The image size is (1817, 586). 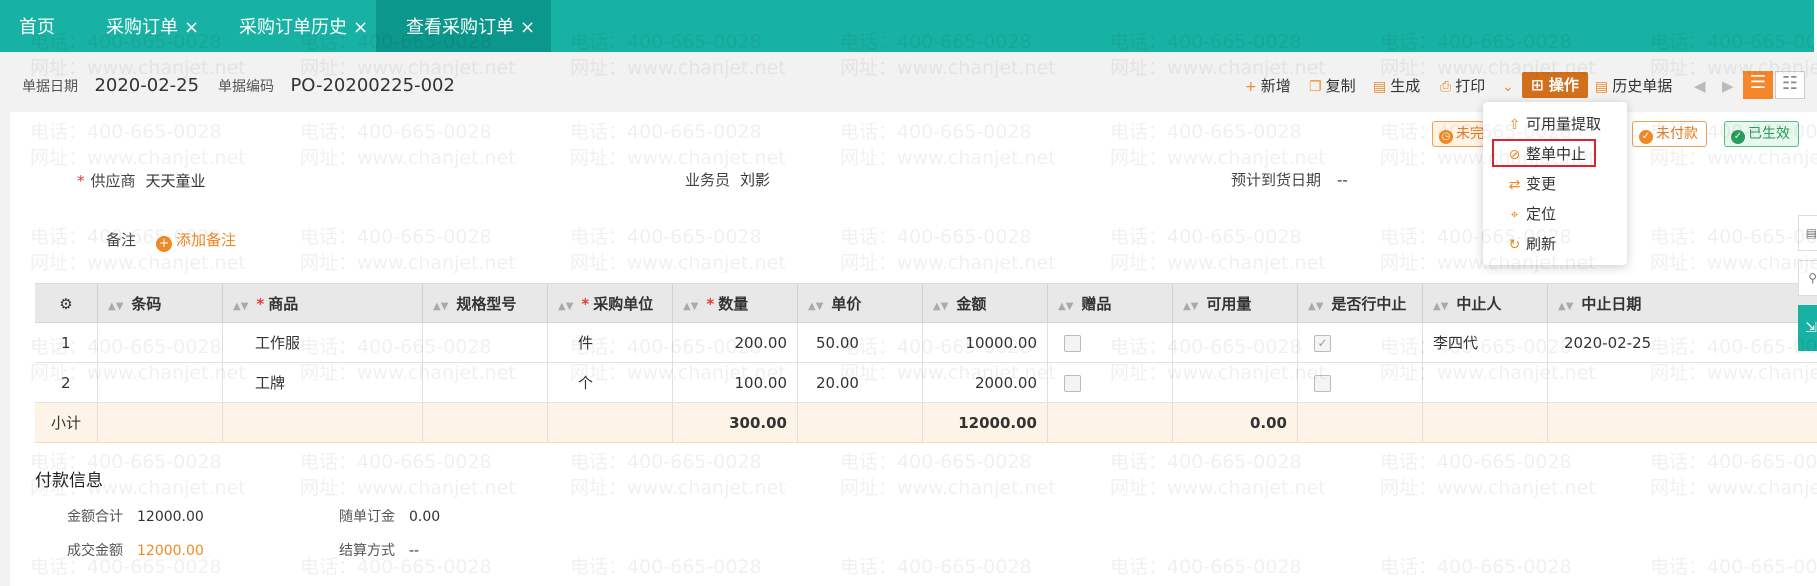 What do you see at coordinates (735, 342) in the screenshot?
I see `cell-qty: 200.00` at bounding box center [735, 342].